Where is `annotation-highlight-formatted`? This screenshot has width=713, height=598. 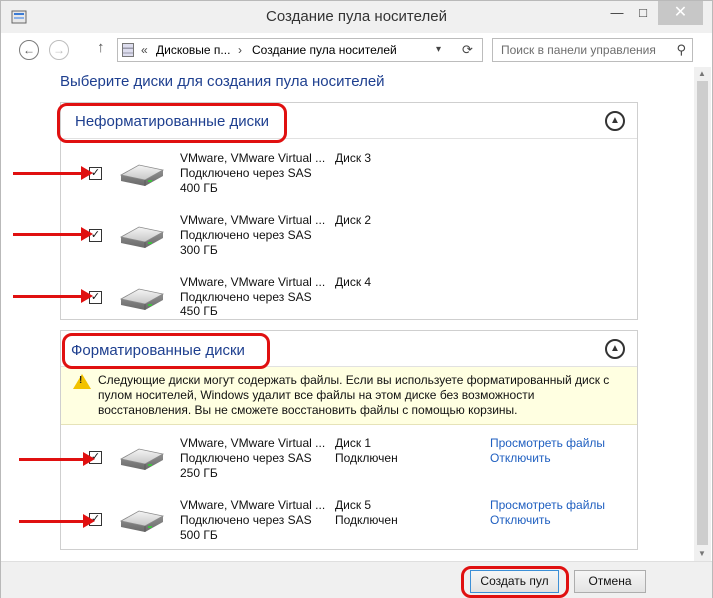
annotation-highlight-formatted is located at coordinates (166, 351).